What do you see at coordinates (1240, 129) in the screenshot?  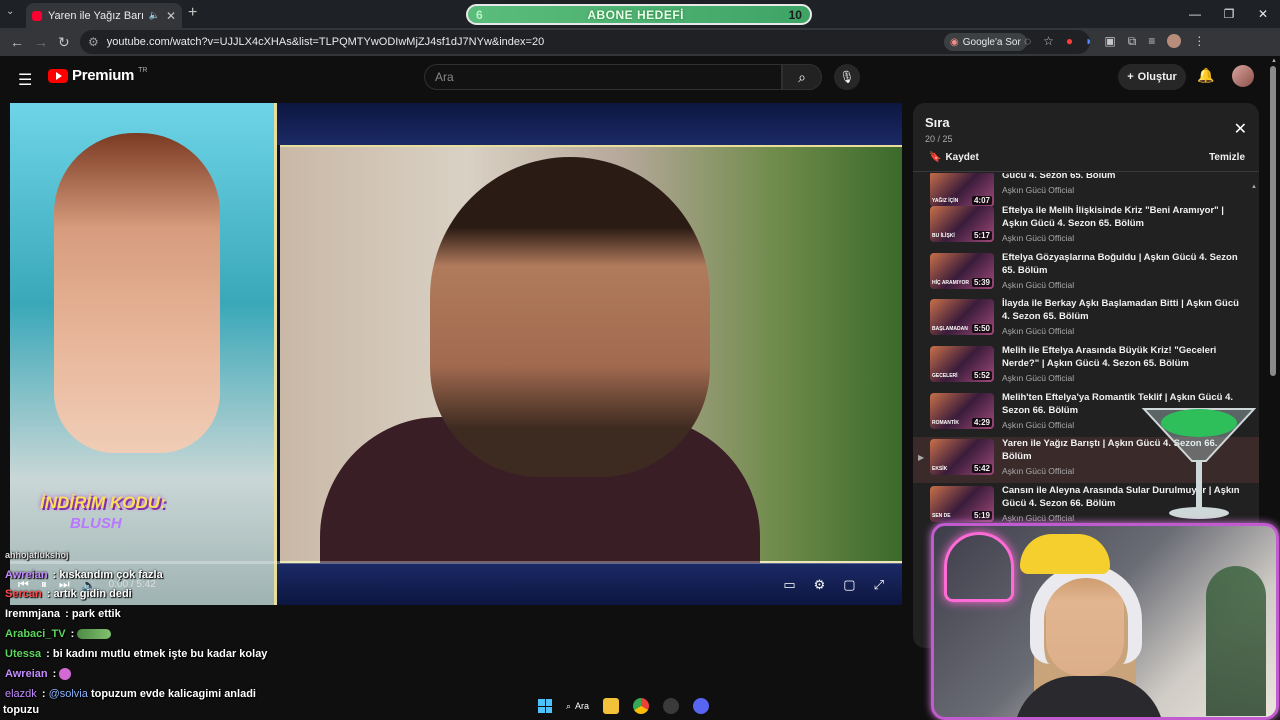 I see `queue-close-icon: ✕` at bounding box center [1240, 129].